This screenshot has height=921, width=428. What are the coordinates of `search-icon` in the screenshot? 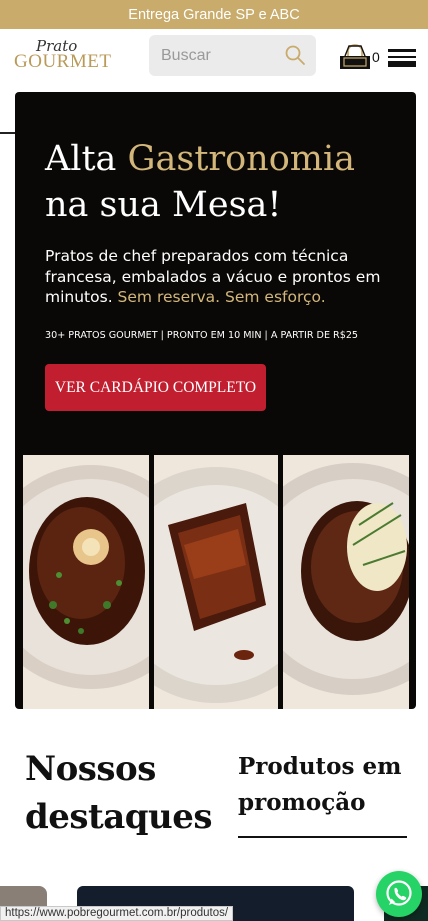 It's located at (295, 55).